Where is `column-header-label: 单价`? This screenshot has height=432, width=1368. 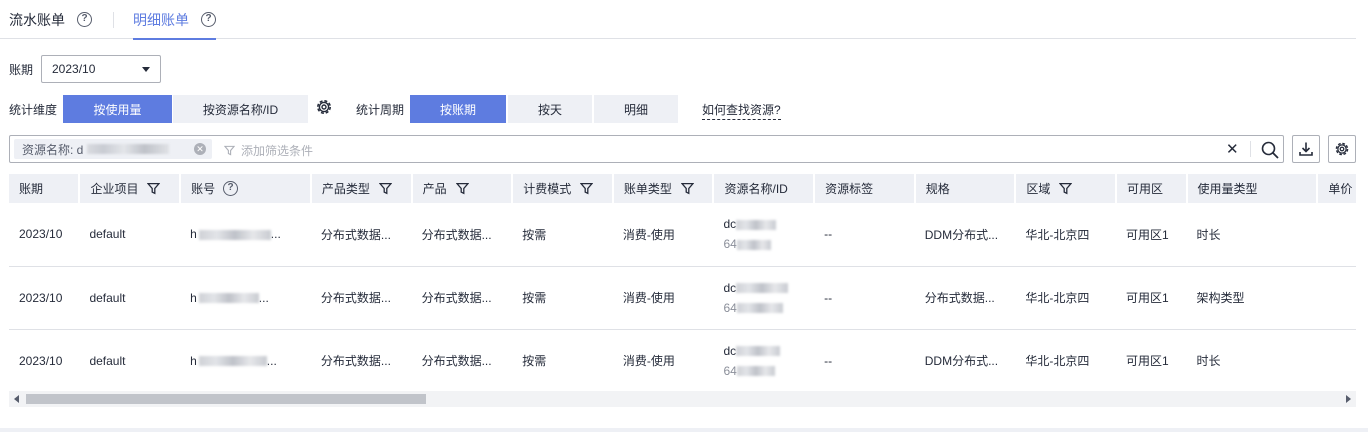
column-header-label: 单价 is located at coordinates (1340, 189).